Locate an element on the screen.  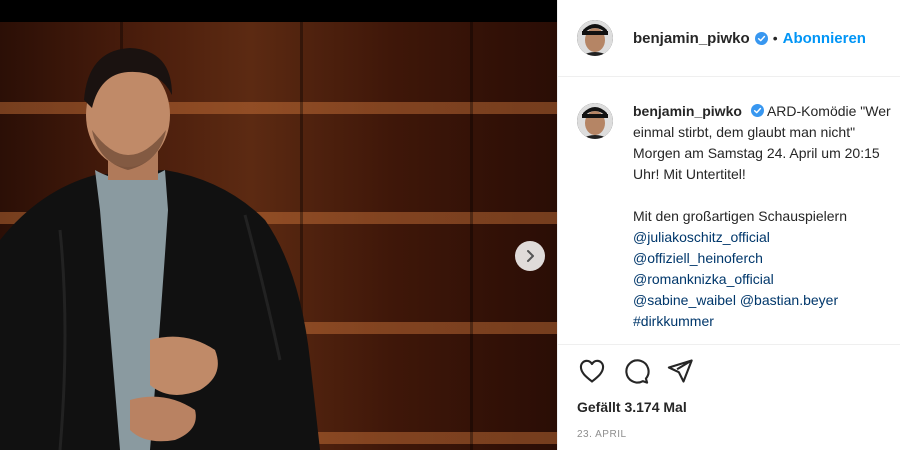
image-top-bar is located at coordinates (278, 11).